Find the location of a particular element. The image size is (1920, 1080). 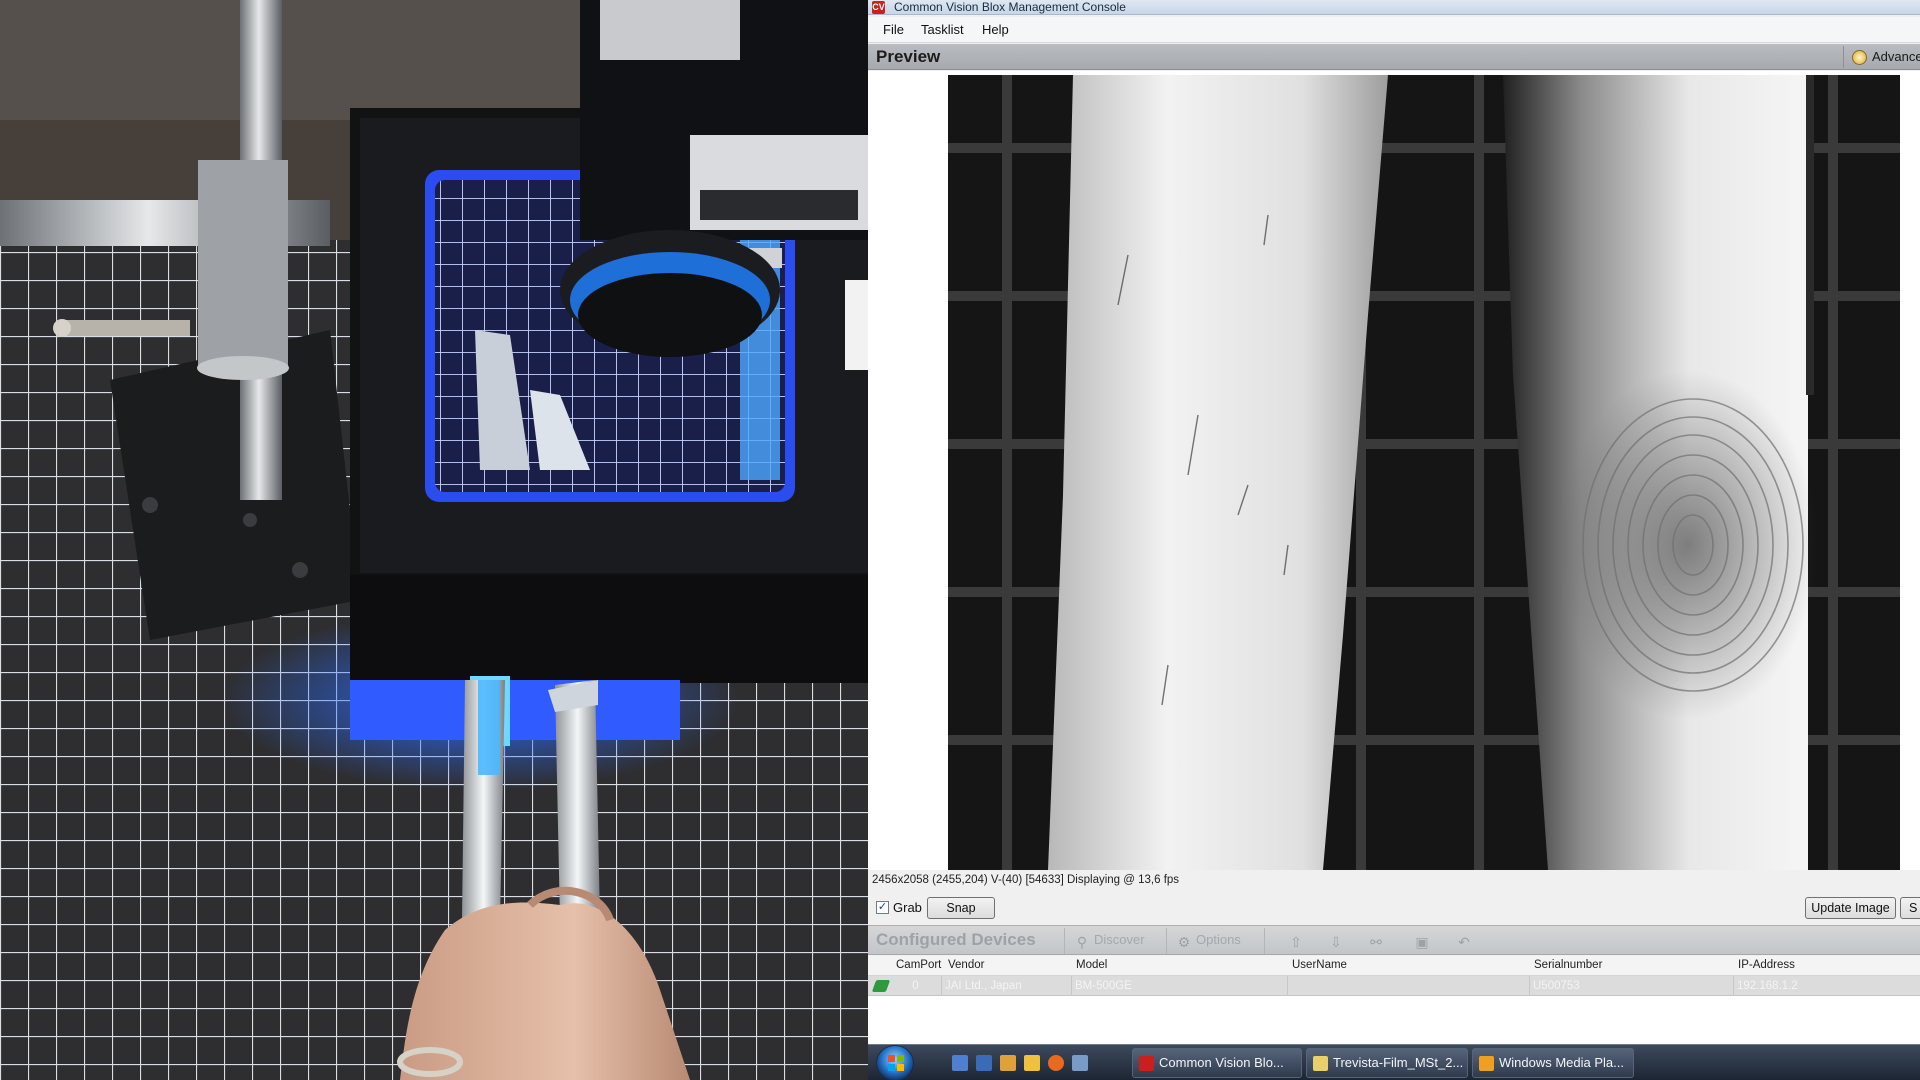

discover-icon: ⚲ is located at coordinates (1082, 942).